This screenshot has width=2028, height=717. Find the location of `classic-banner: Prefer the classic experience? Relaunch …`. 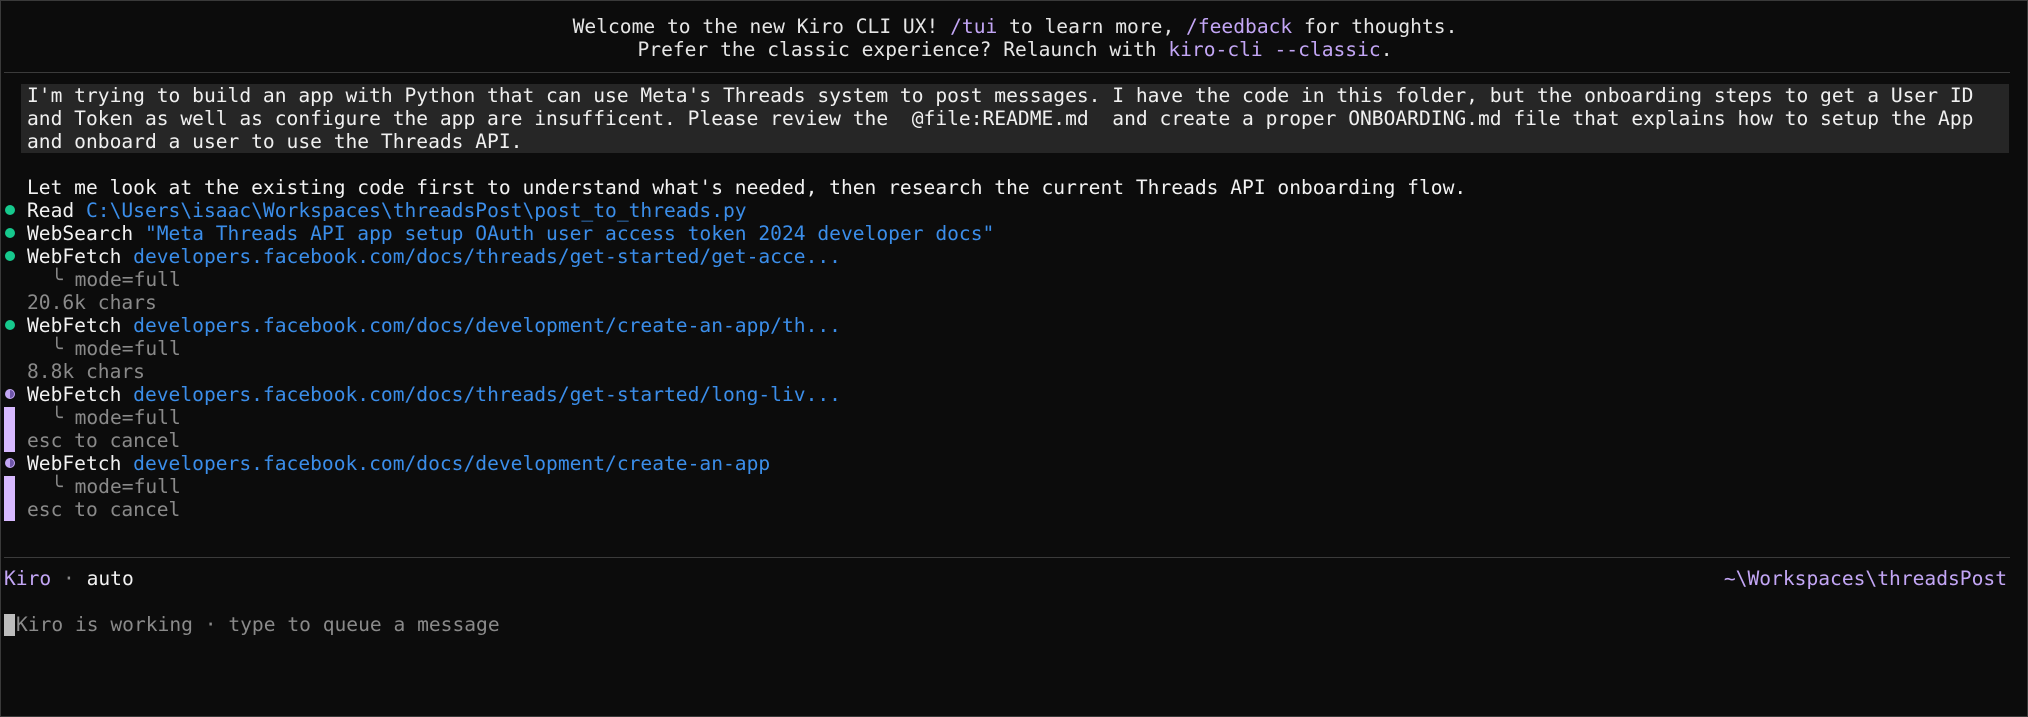

classic-banner: Prefer the classic experience? Relaunch … is located at coordinates (1014, 49).